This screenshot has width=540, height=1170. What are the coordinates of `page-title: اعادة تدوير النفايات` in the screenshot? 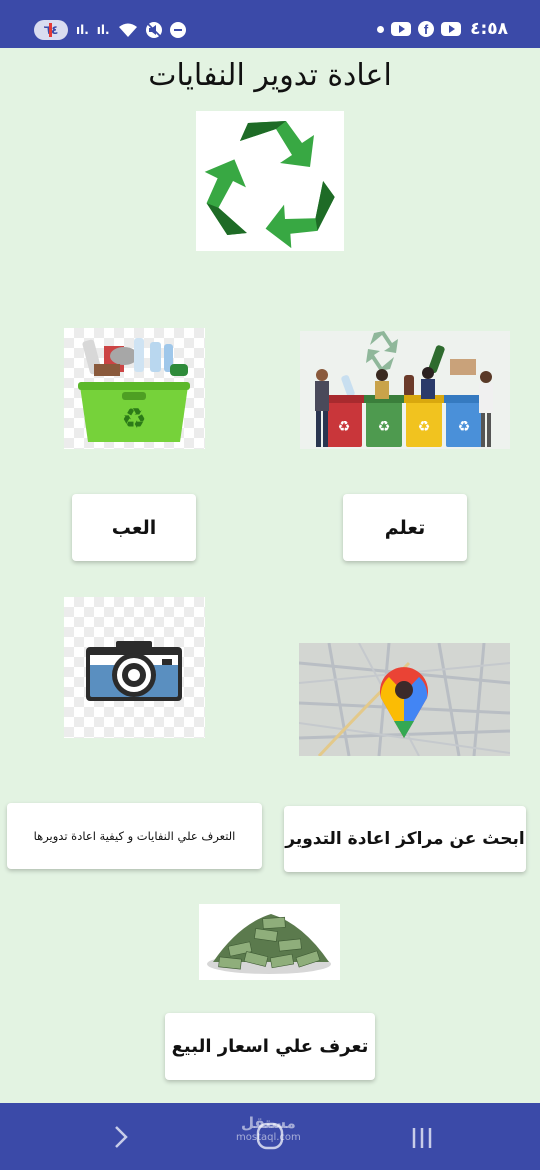 It's located at (270, 75).